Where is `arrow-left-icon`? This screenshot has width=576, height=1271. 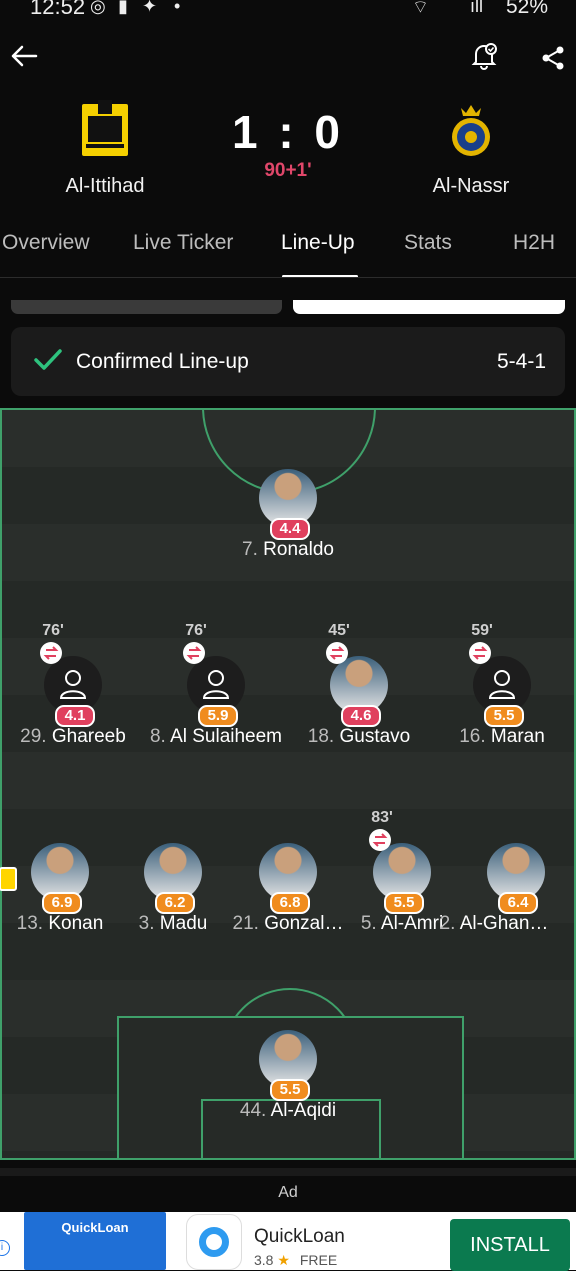 arrow-left-icon is located at coordinates (24, 56).